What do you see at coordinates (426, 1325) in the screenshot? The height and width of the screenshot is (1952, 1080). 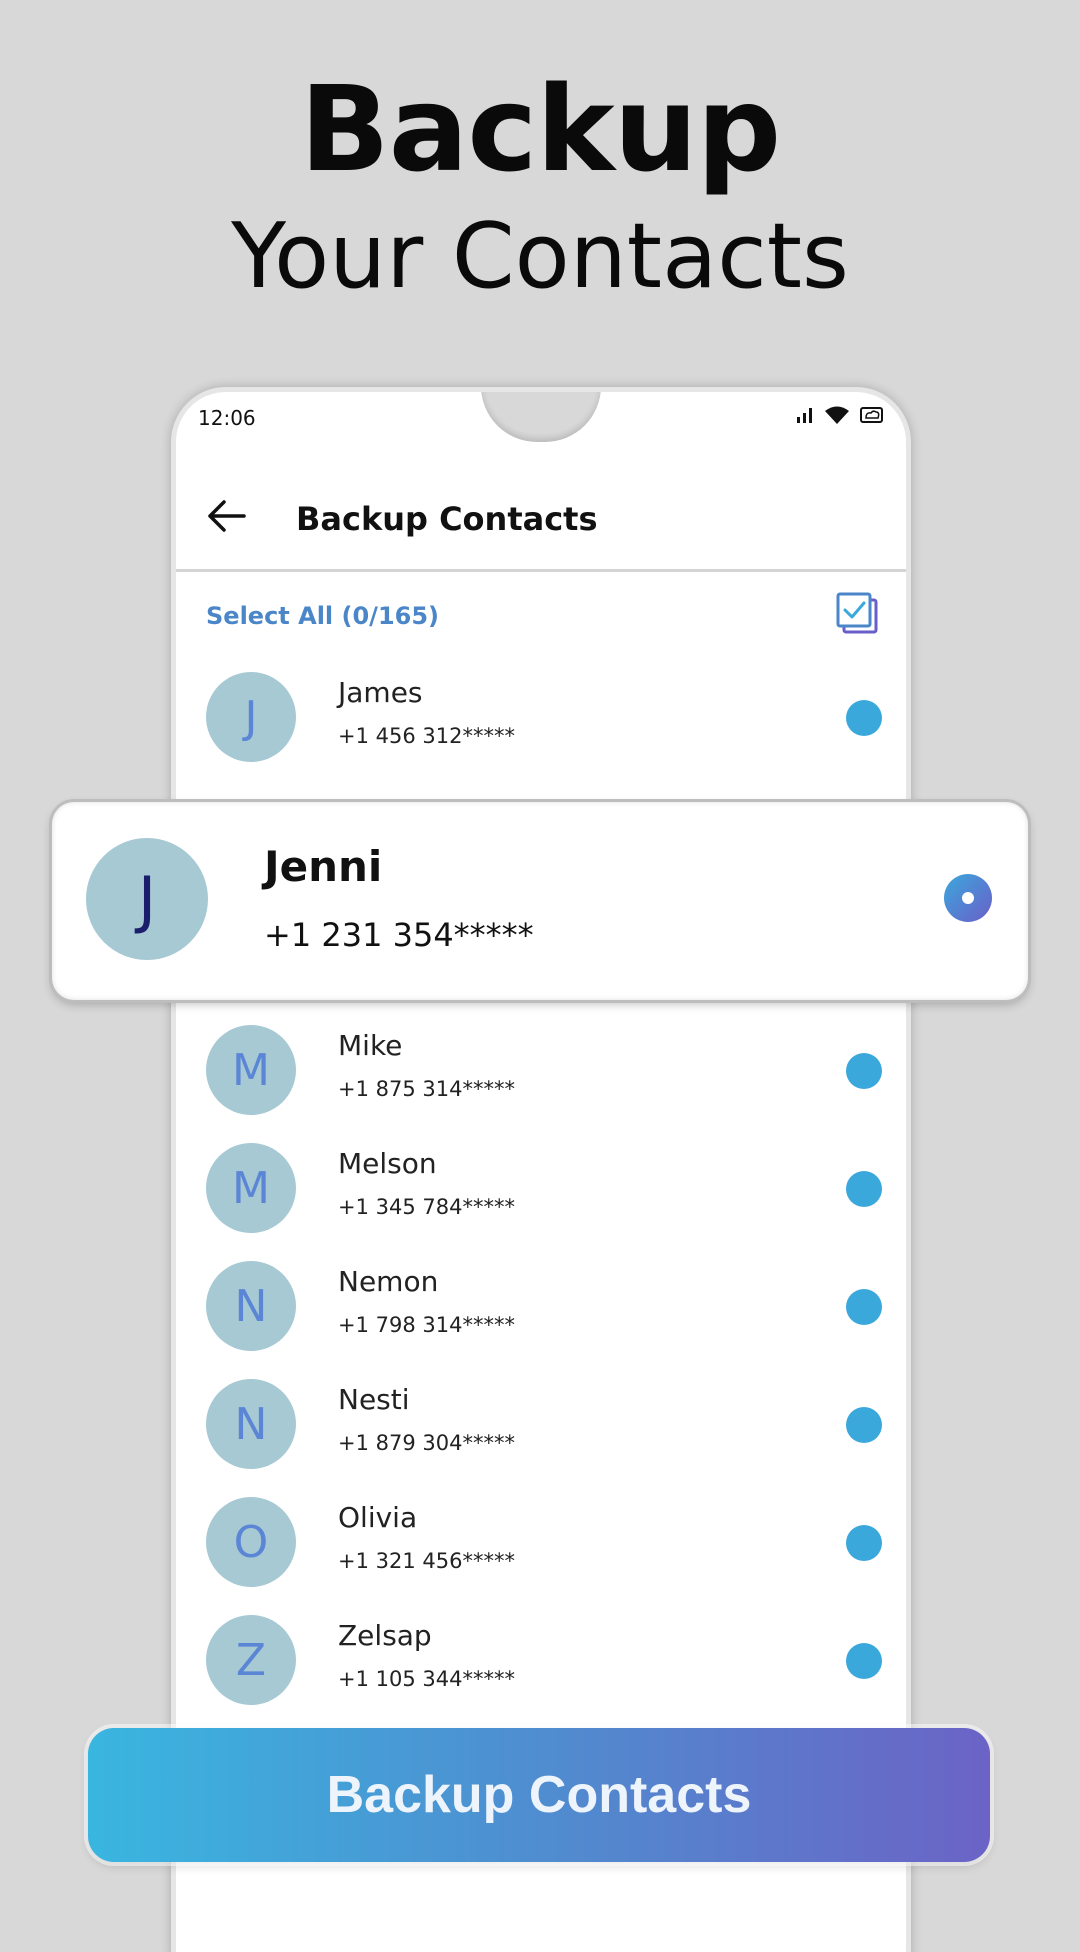 I see `contact-phone: +1 798 314*****` at bounding box center [426, 1325].